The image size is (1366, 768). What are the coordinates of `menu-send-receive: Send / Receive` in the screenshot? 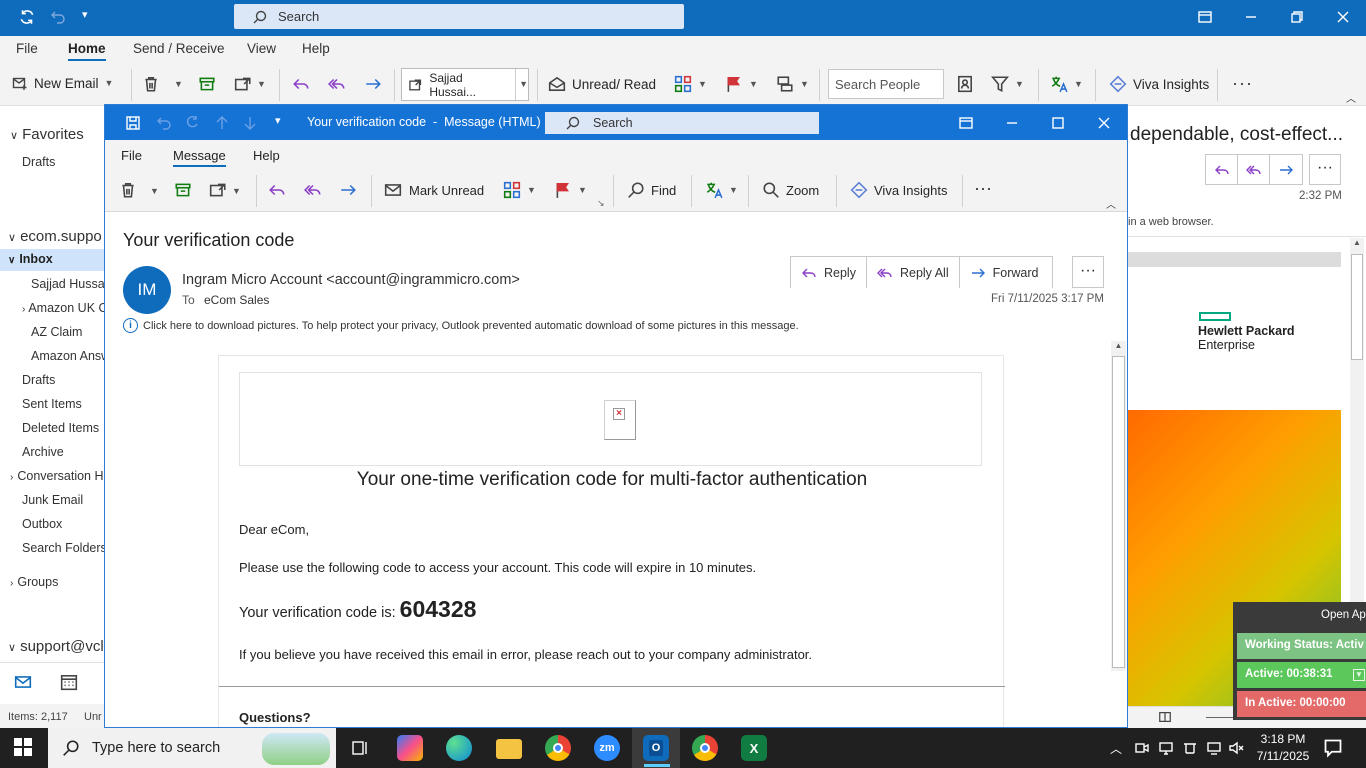 It's located at (179, 48).